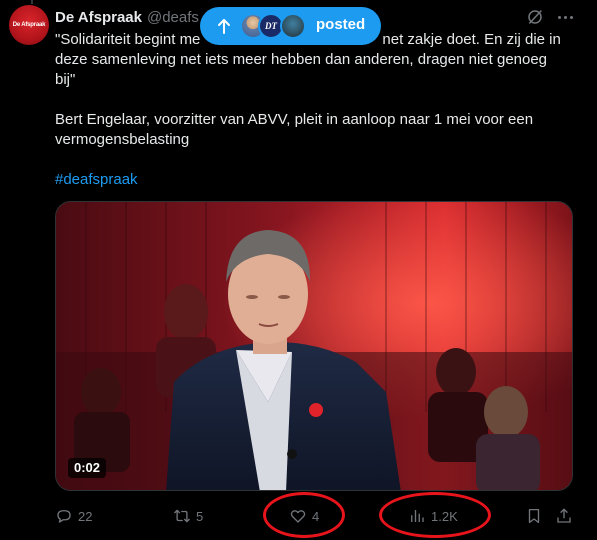  I want to click on retweet-icon, so click(182, 516).